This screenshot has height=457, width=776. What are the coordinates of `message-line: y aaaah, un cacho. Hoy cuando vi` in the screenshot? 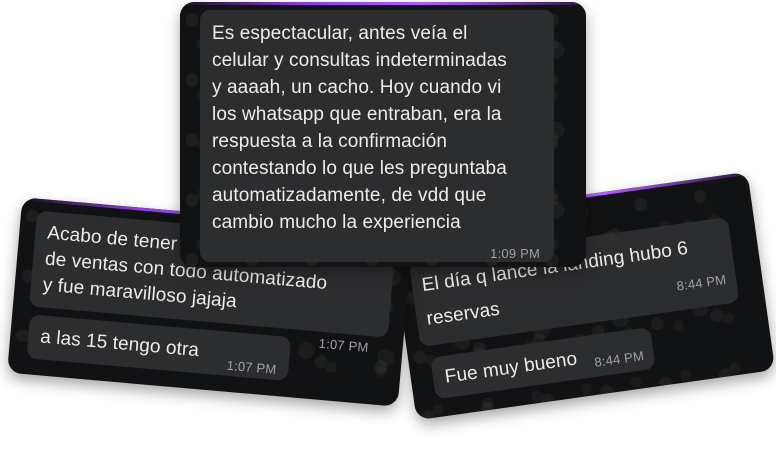 It's located at (357, 87).